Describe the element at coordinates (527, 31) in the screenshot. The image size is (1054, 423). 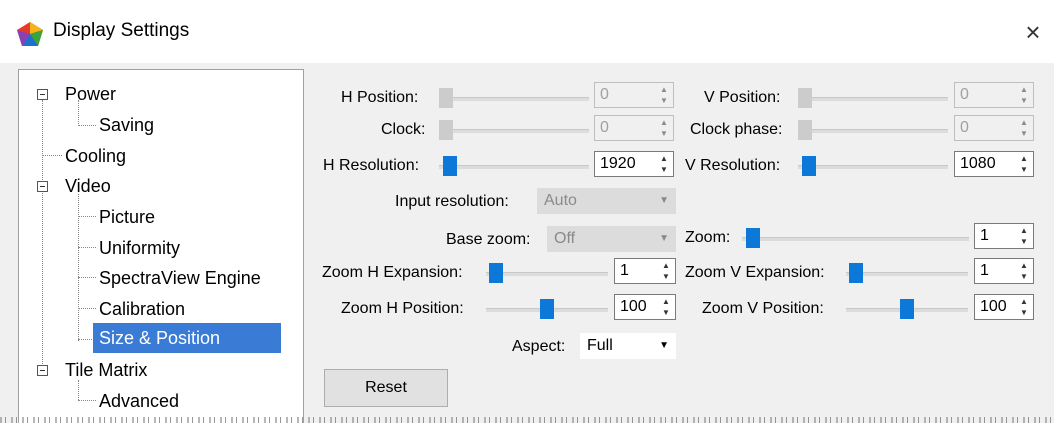
I see `title-bar: Display Settings ×` at that location.